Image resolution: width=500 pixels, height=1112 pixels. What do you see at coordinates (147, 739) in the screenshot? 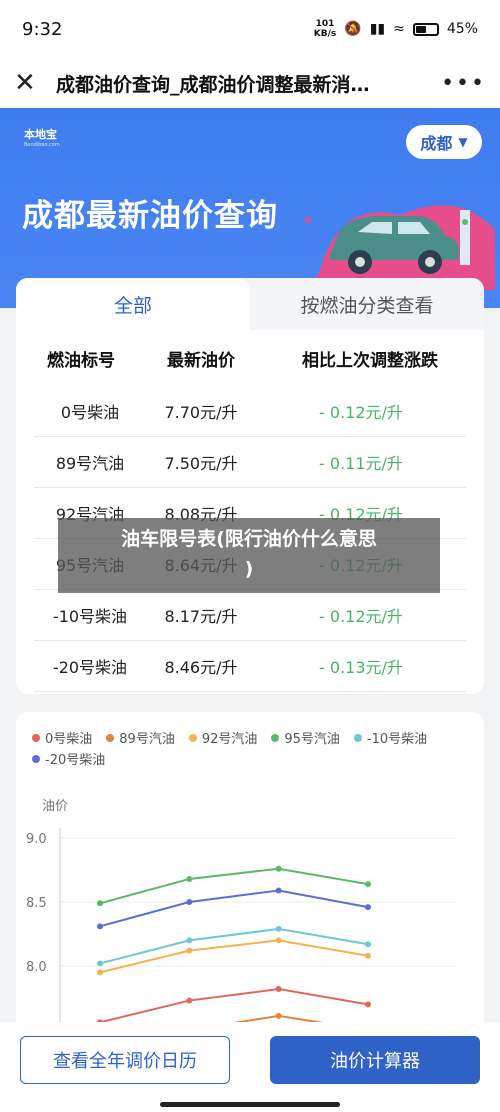
I see `legend-label: 89号汽油` at bounding box center [147, 739].